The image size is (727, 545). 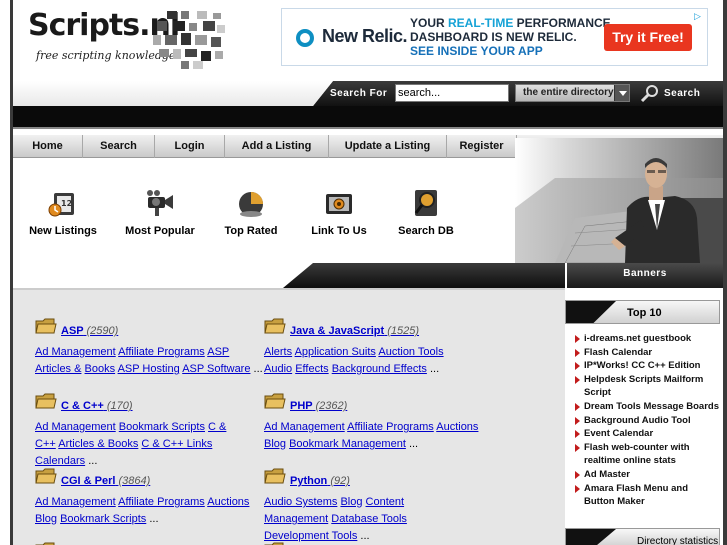 I want to click on top10-item: Background Audio Tool, so click(x=647, y=421).